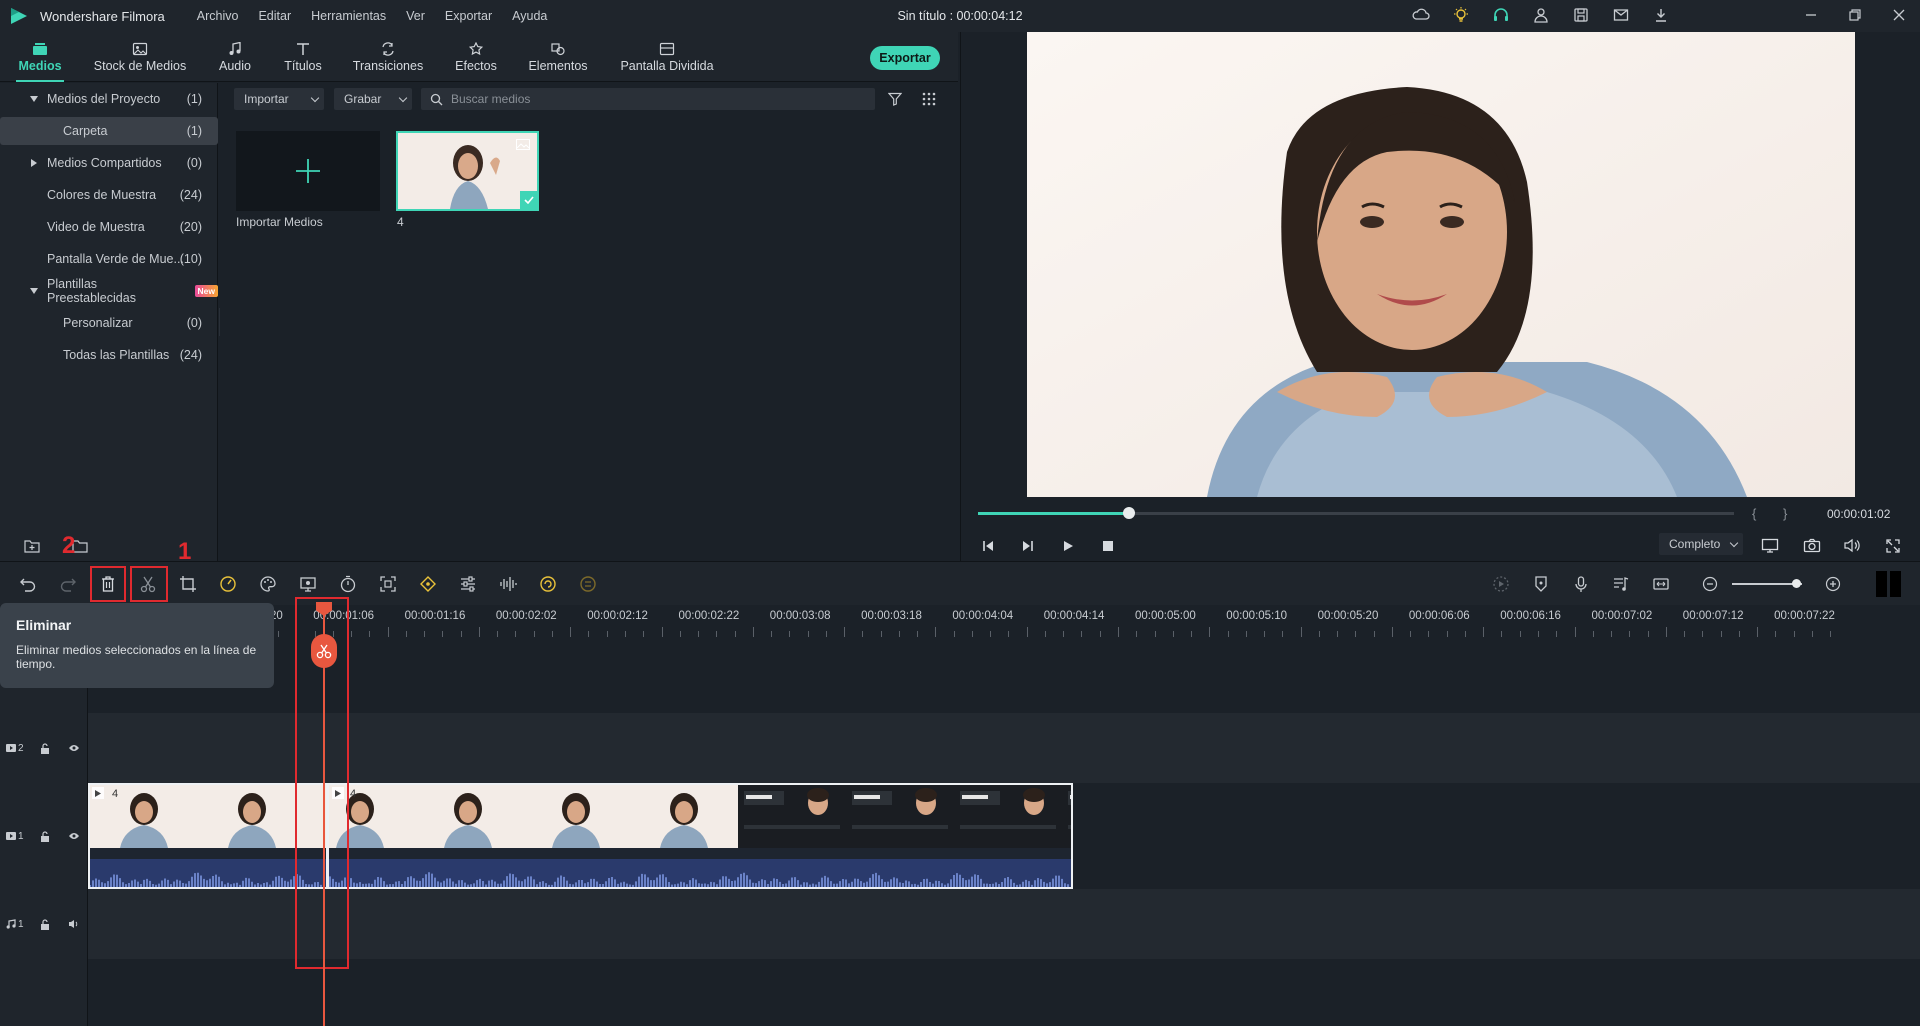 The width and height of the screenshot is (1920, 1026). I want to click on speaker-icon, so click(74, 924).